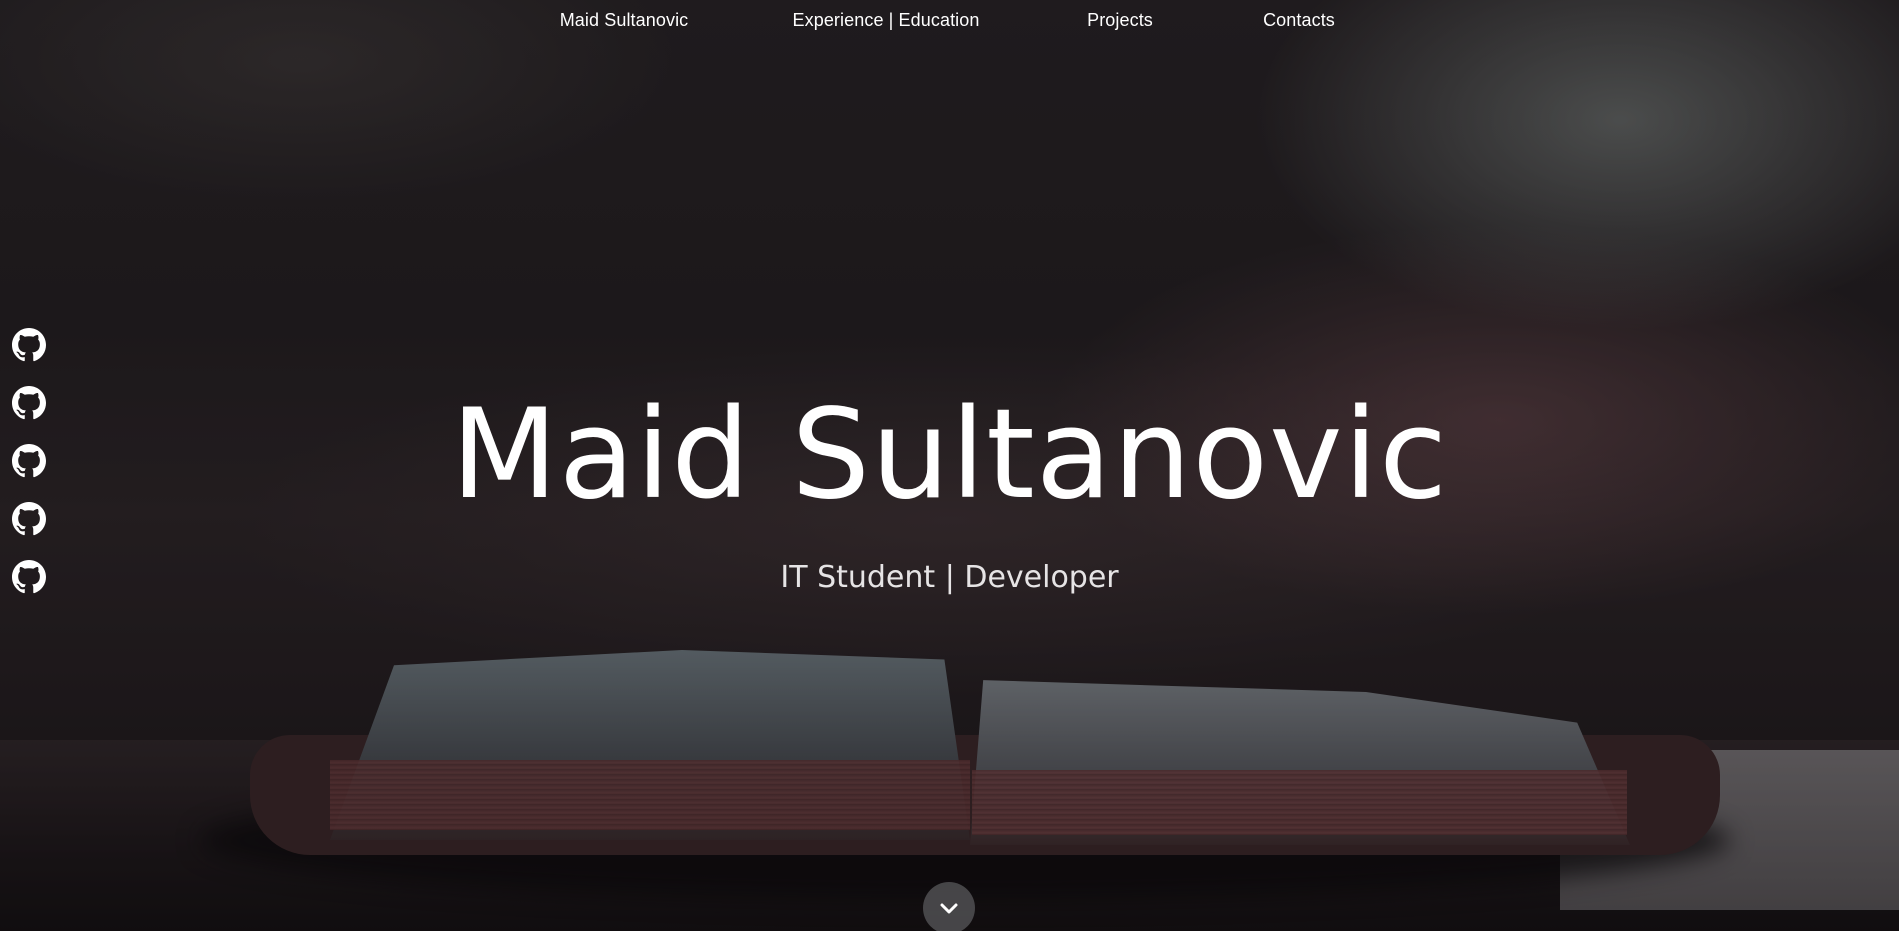  What do you see at coordinates (949, 455) in the screenshot?
I see `hero-title: Maid Sultanovic` at bounding box center [949, 455].